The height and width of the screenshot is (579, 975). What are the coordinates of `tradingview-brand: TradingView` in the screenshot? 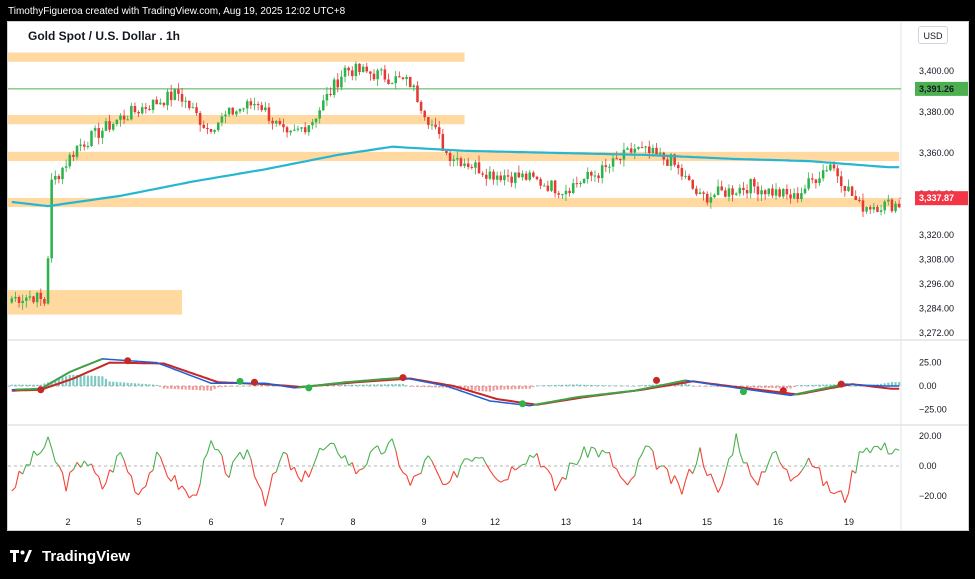 It's located at (70, 556).